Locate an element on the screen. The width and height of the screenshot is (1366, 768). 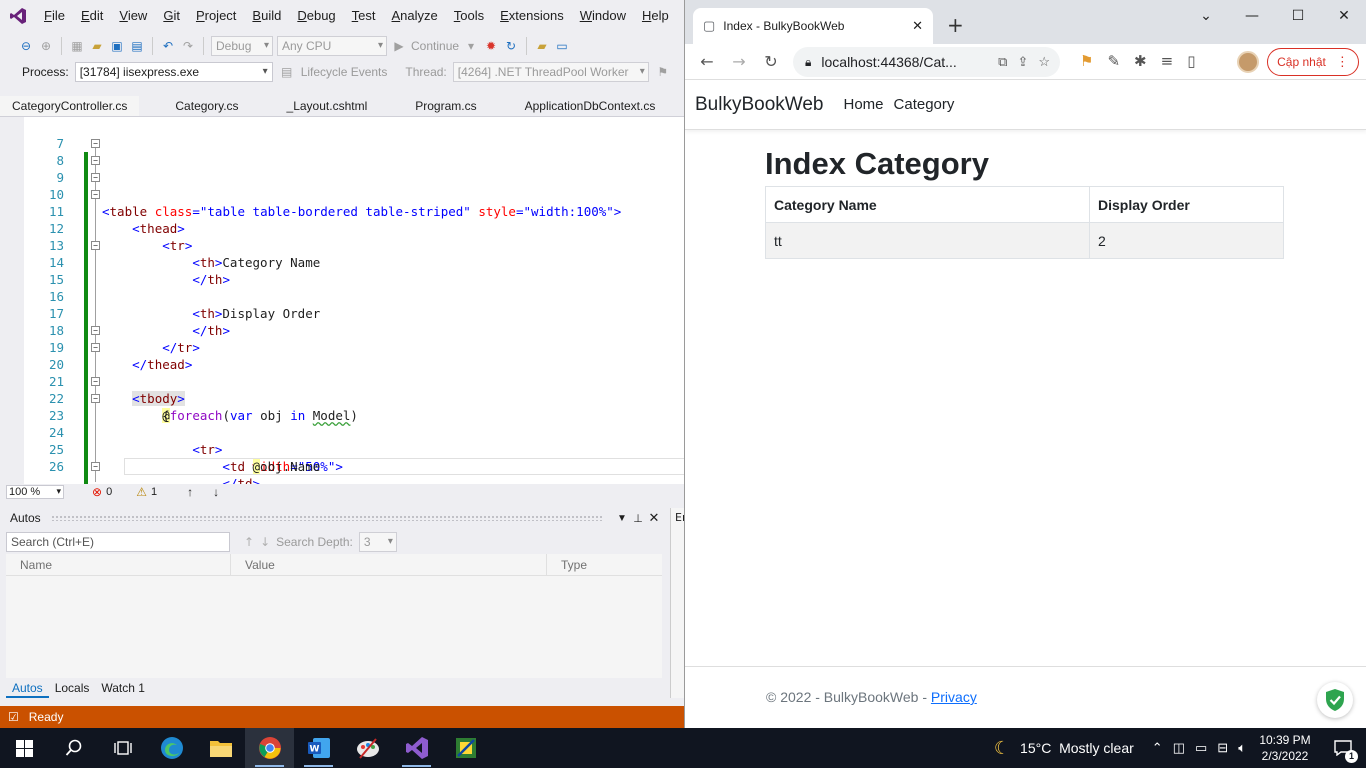
volume-icon: 🔈︎ is located at coordinates (1242, 748).